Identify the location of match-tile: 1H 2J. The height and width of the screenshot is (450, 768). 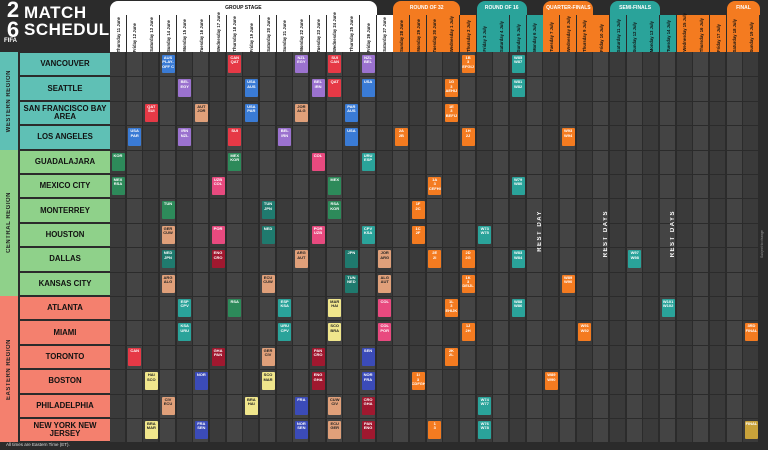
(468, 137).